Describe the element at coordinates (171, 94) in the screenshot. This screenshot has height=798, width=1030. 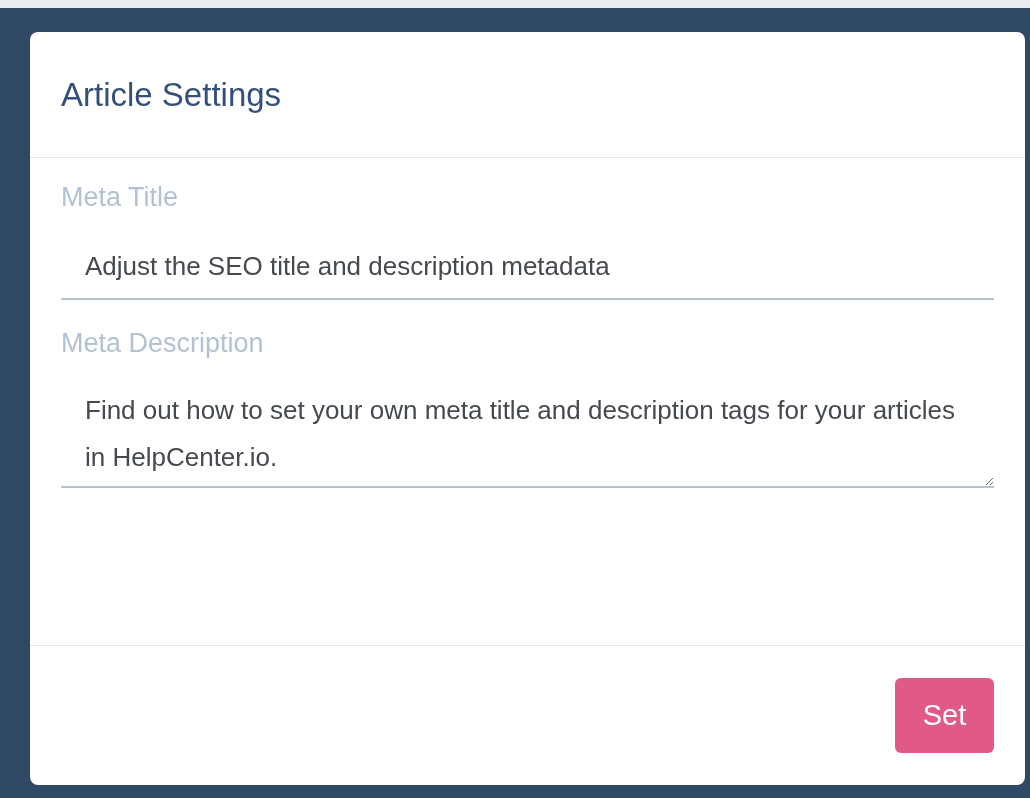
I see `dialog-title: Article Settings` at that location.